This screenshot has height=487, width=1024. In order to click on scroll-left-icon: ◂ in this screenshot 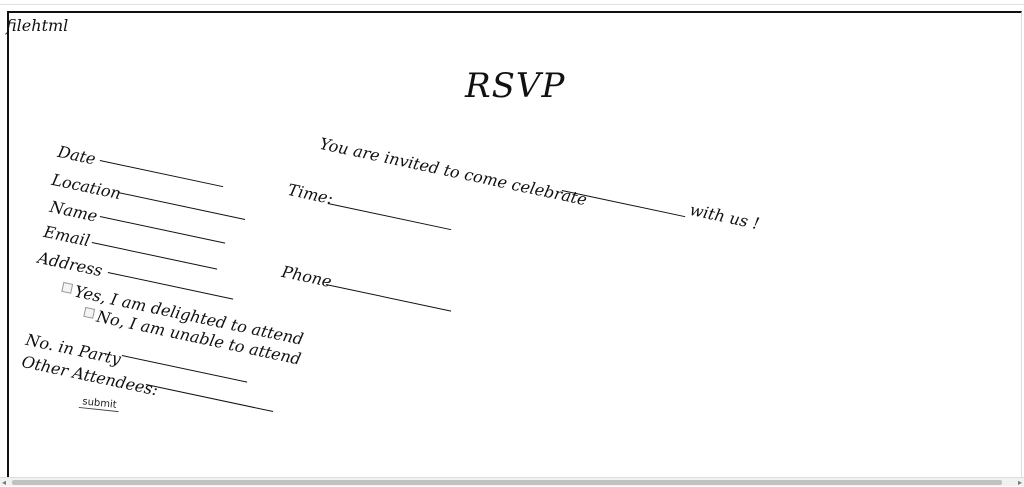, I will do `click(4, 482)`.